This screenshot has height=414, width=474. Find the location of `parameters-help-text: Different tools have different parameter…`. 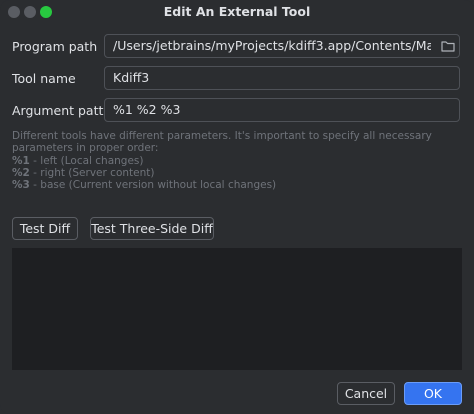

parameters-help-text: Different tools have different parameter… is located at coordinates (237, 160).